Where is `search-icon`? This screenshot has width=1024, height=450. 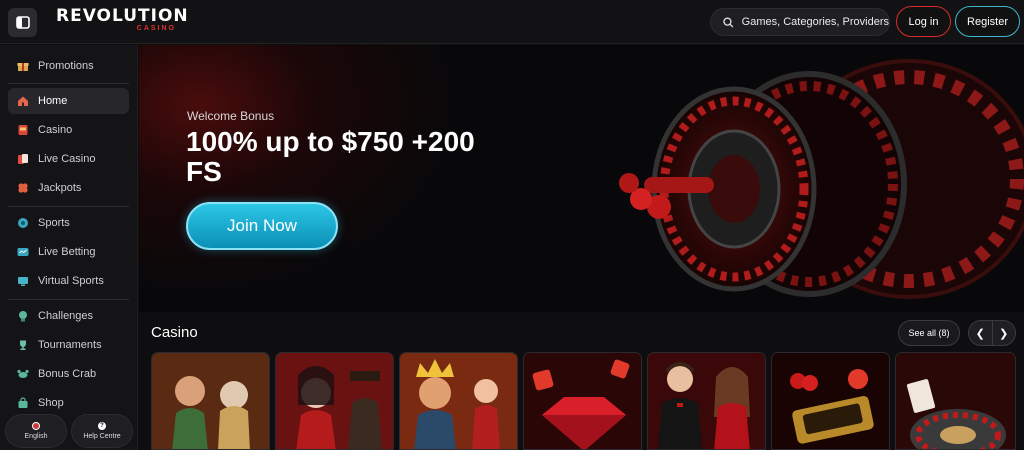 search-icon is located at coordinates (728, 22).